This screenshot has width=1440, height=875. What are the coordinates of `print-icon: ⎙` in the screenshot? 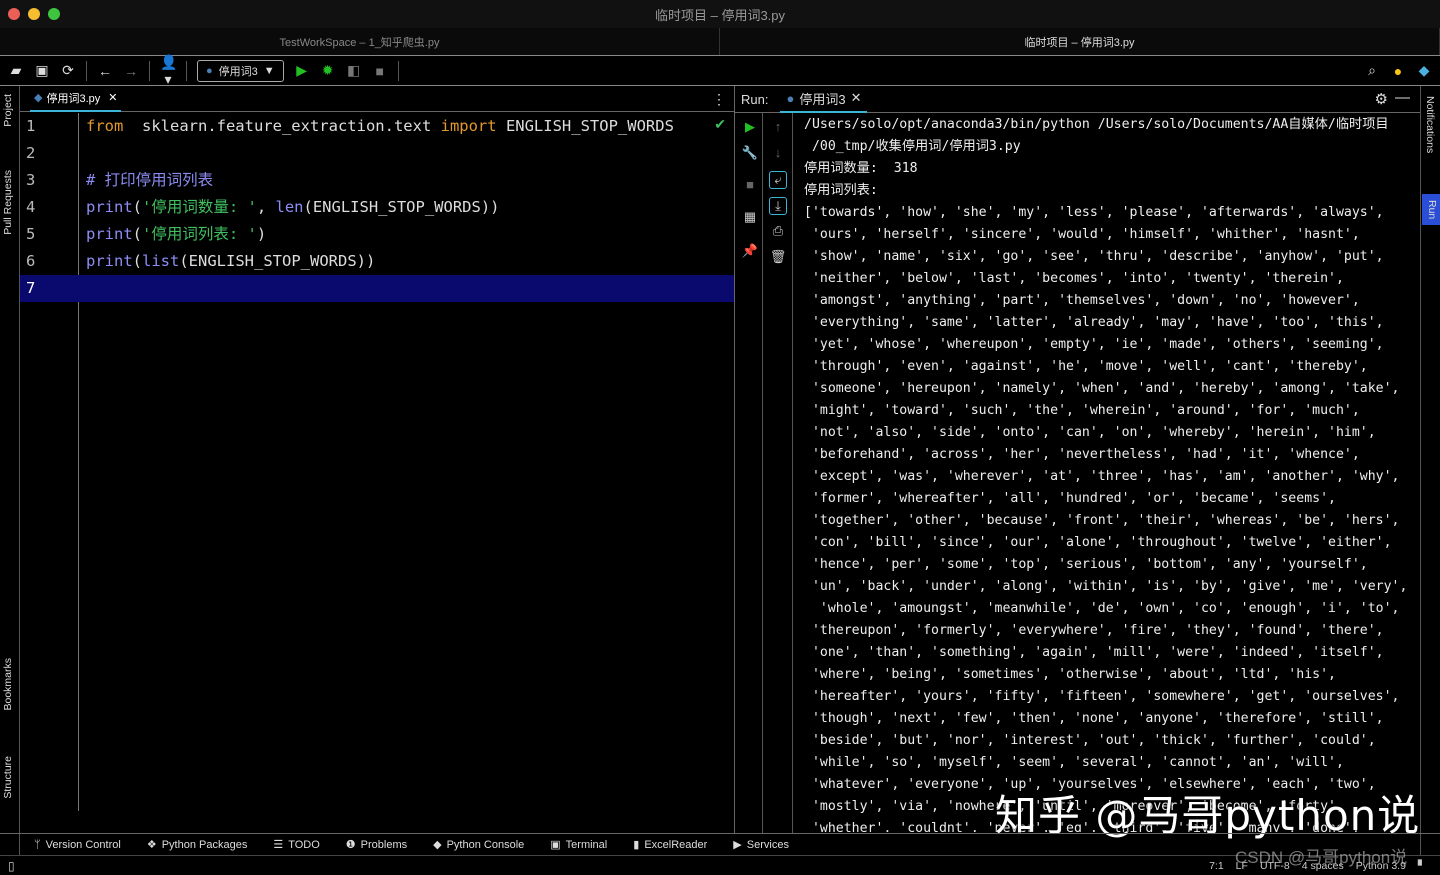 It's located at (778, 231).